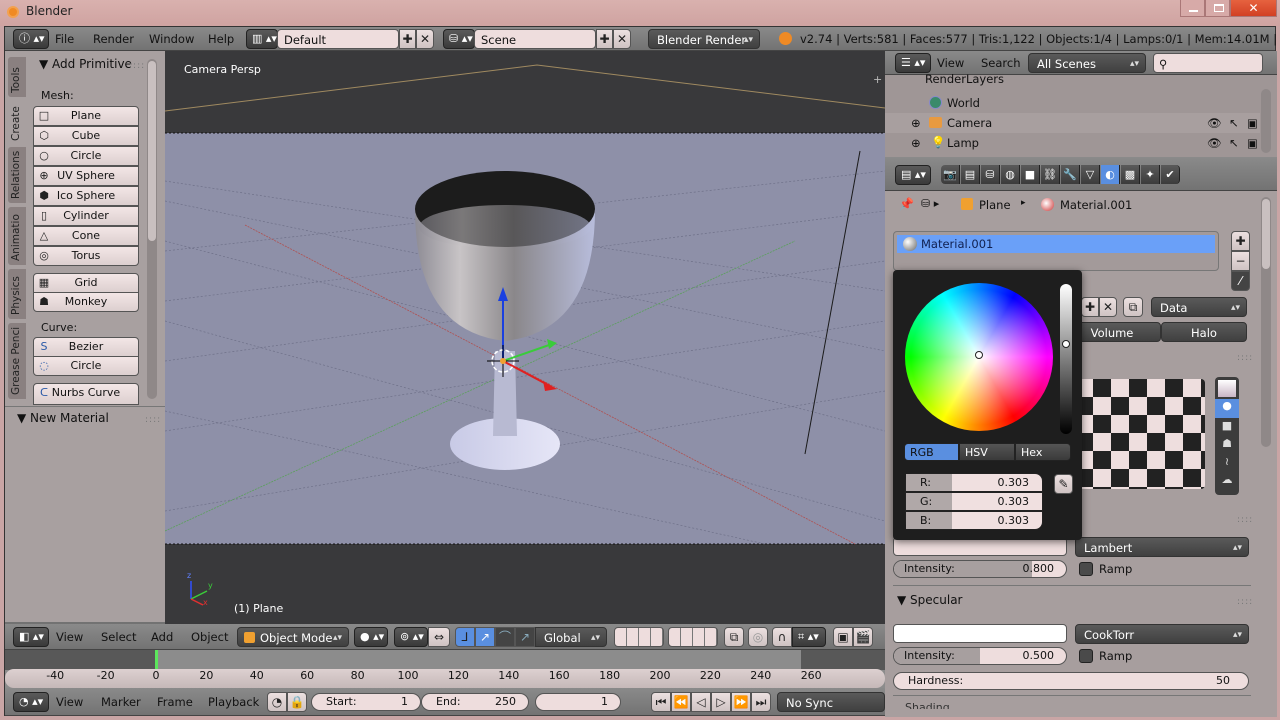 This screenshot has height=720, width=1280. What do you see at coordinates (1162, 547) in the screenshot?
I see `diffuse-shader-dropdown: Lambert ▴▾` at bounding box center [1162, 547].